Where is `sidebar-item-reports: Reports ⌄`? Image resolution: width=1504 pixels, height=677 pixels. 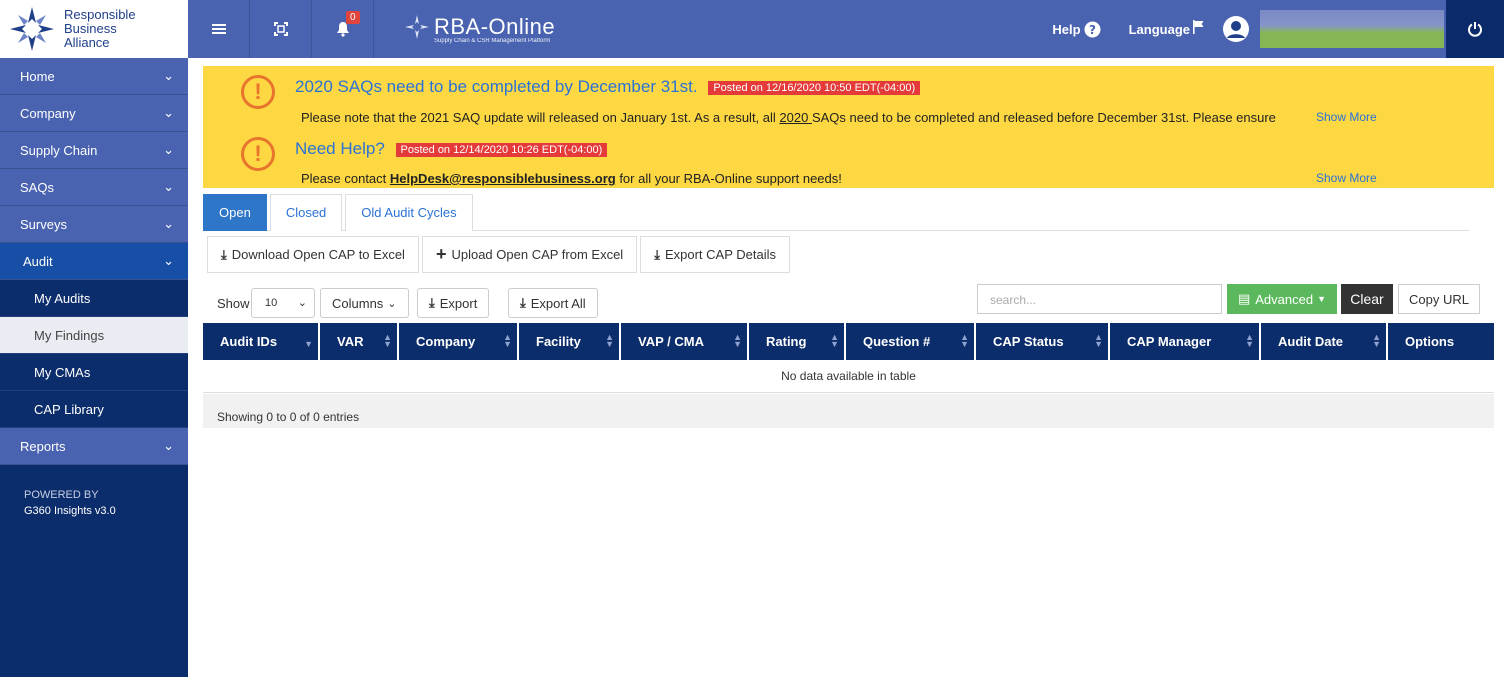 sidebar-item-reports: Reports ⌄ is located at coordinates (94, 446).